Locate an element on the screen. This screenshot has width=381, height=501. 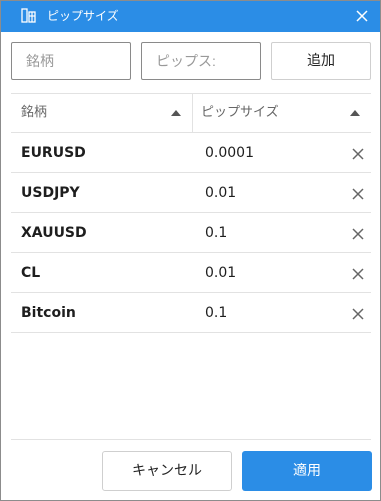
apply-button: 適用 is located at coordinates (307, 471).